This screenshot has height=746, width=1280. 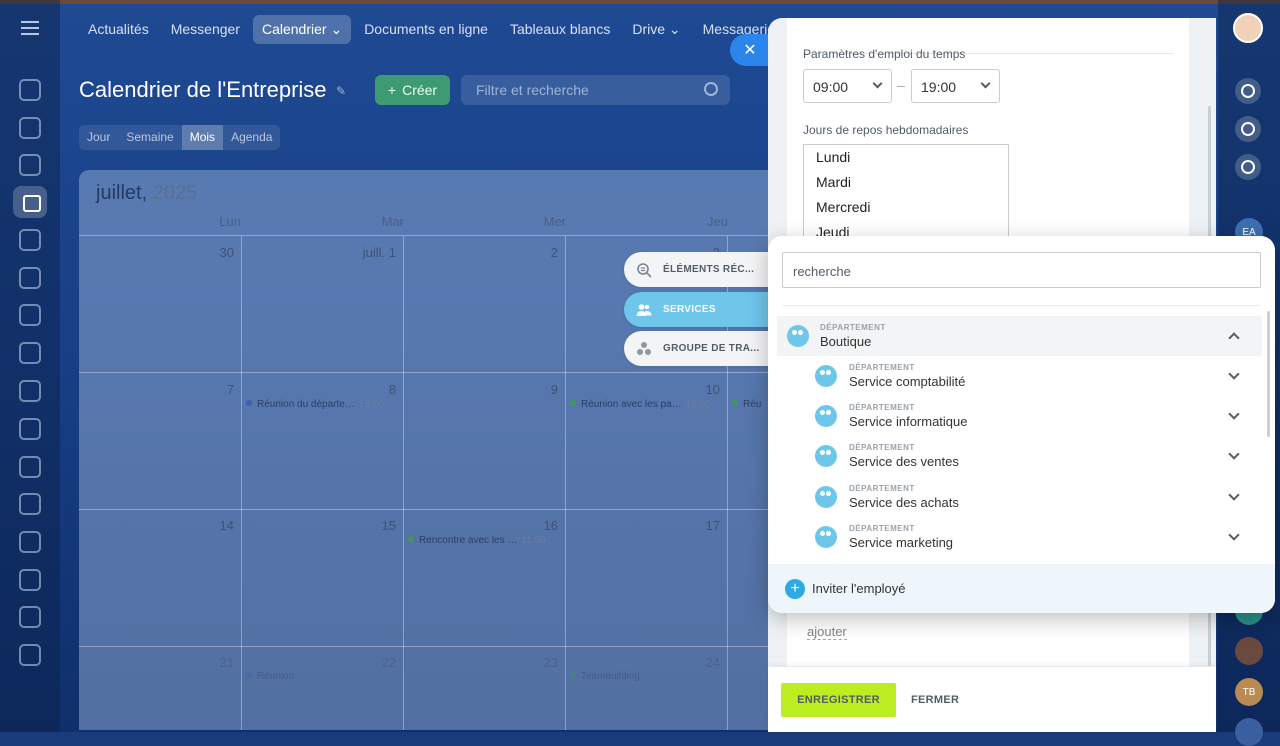 What do you see at coordinates (886, 130) in the screenshot?
I see `weekend-label: Jours de repos hebdomadaires` at bounding box center [886, 130].